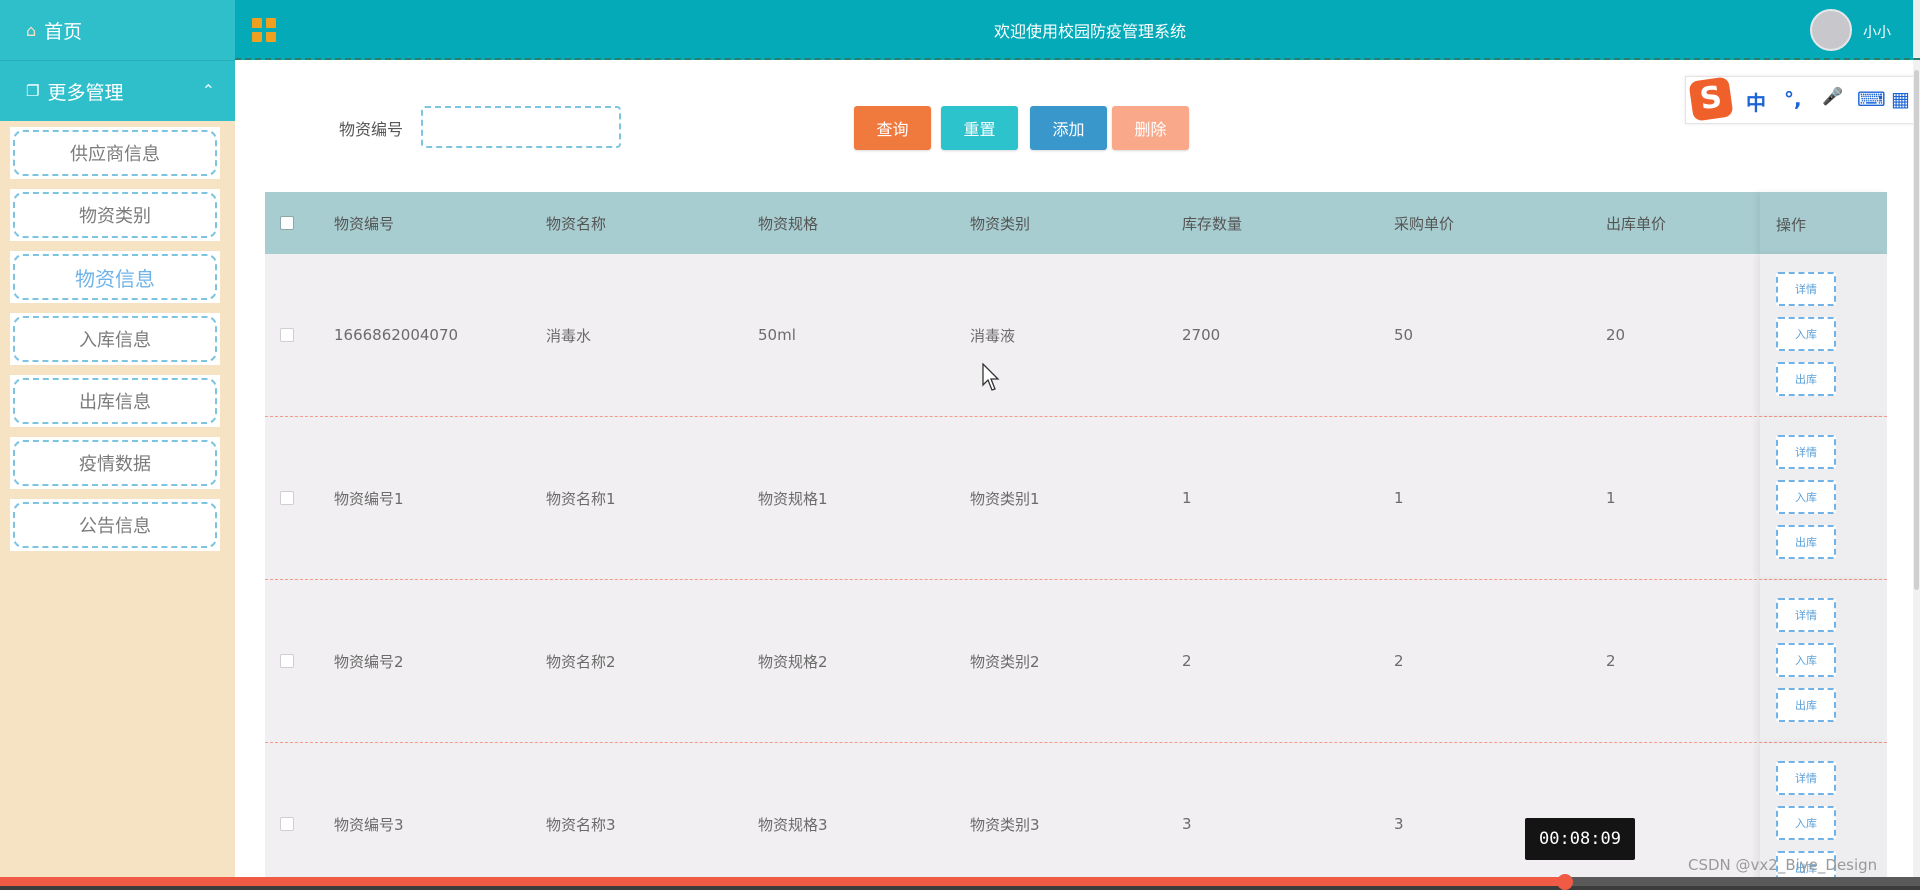 This screenshot has height=890, width=1920. I want to click on sidebar-group-more: ❐ 更多管理 ⌃, so click(117, 90).